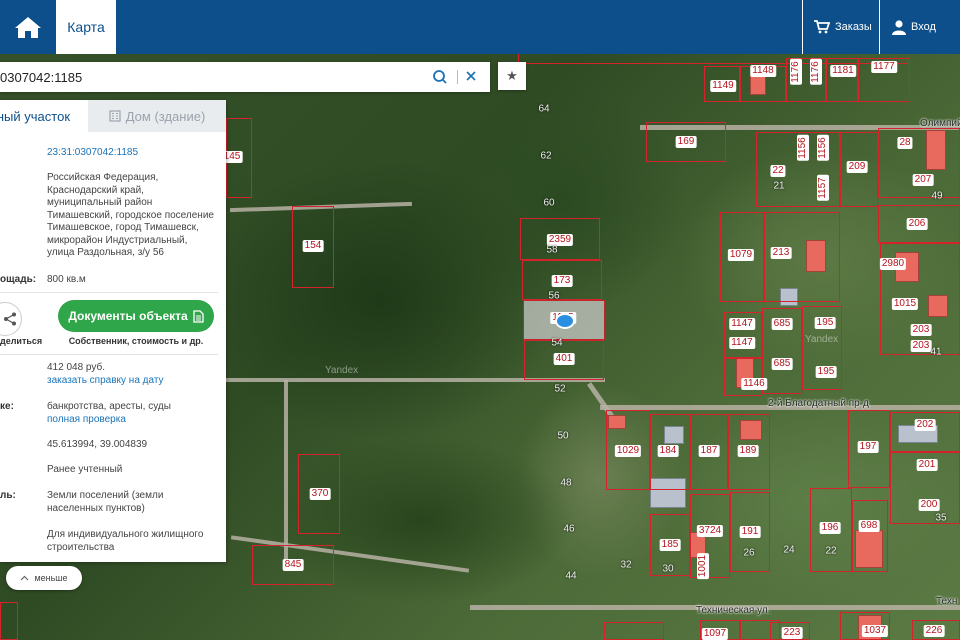 The image size is (960, 640). Describe the element at coordinates (21, 341) in the screenshot. I see `share-label: делиться` at that location.